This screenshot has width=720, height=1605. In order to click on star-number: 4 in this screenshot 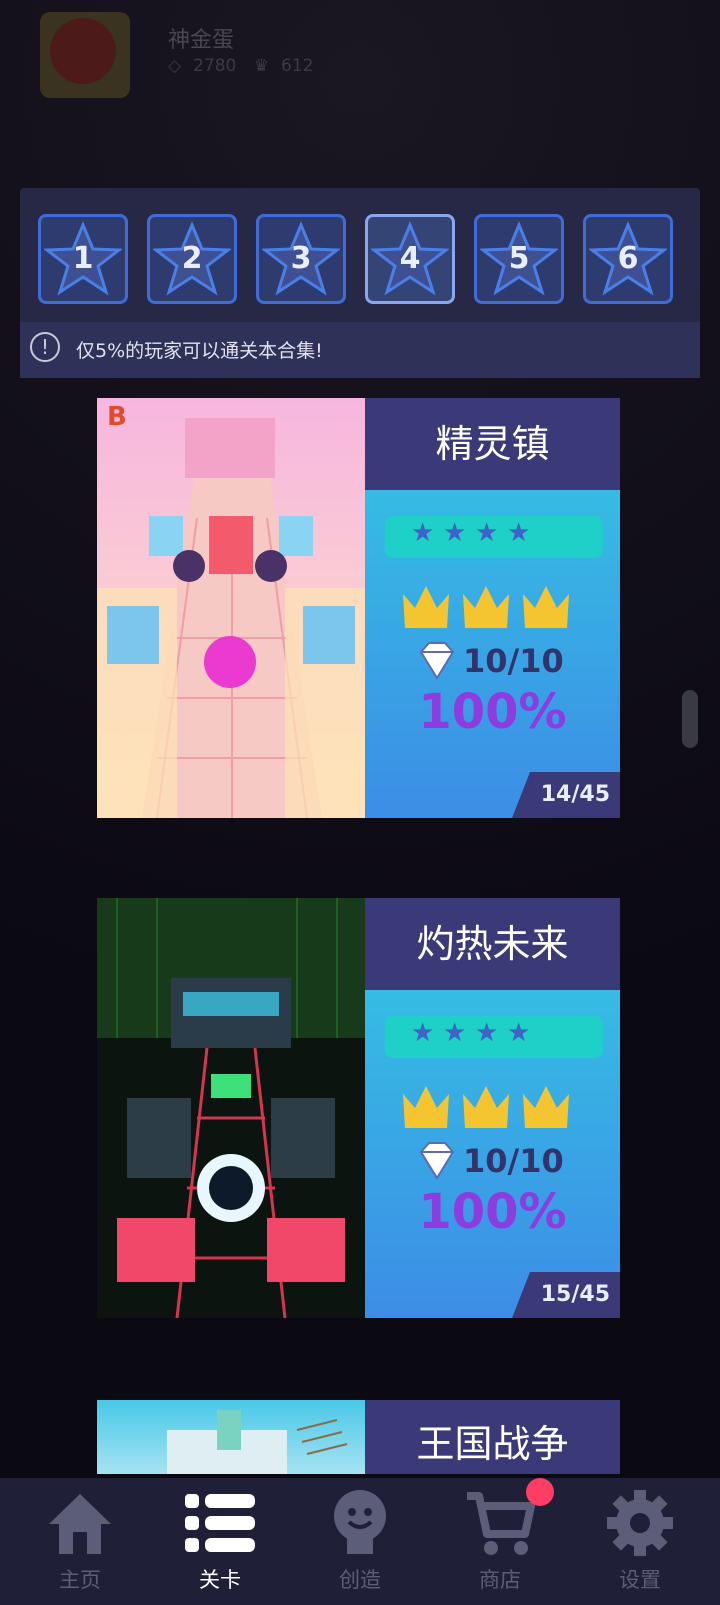, I will do `click(410, 258)`.